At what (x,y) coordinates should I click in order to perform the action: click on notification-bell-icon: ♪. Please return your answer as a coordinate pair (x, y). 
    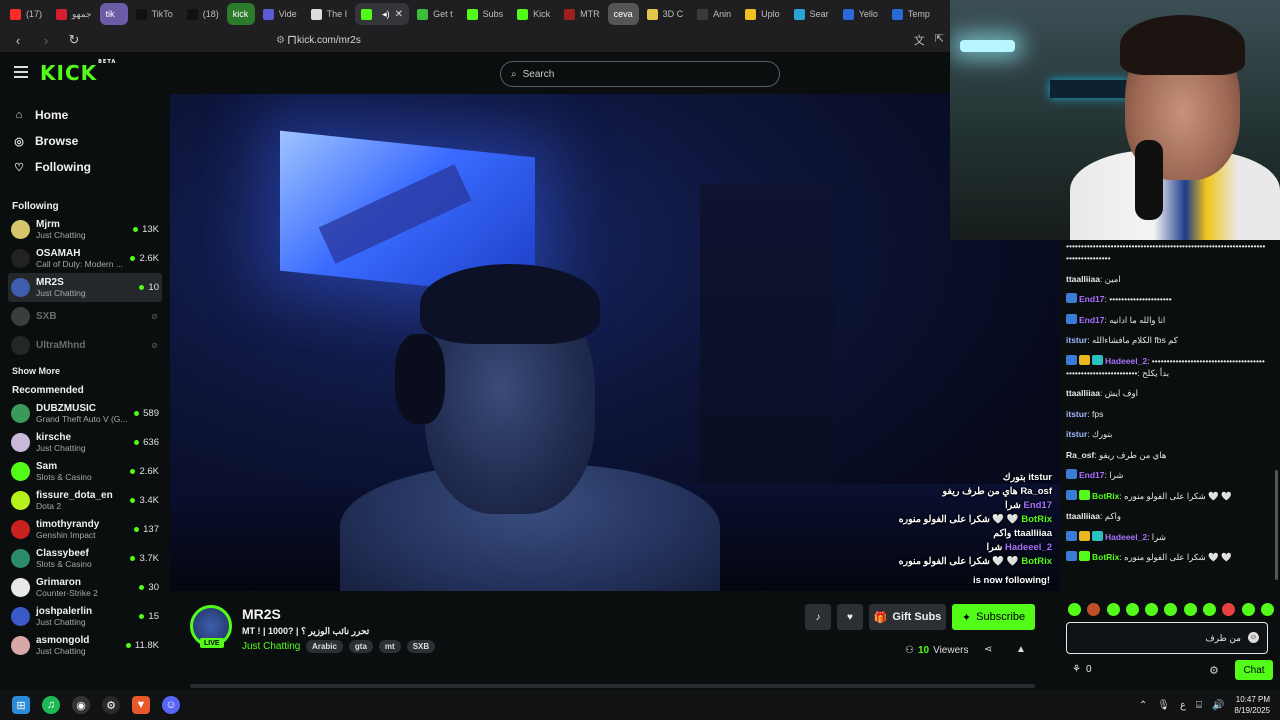
    Looking at the image, I should click on (818, 617).